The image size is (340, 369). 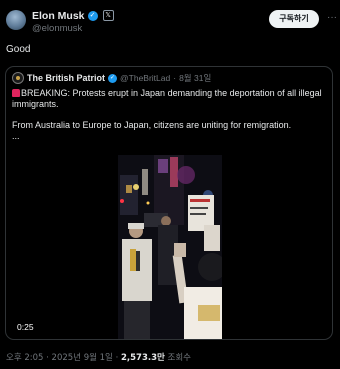 I want to click on author-avatar, so click(x=16, y=20).